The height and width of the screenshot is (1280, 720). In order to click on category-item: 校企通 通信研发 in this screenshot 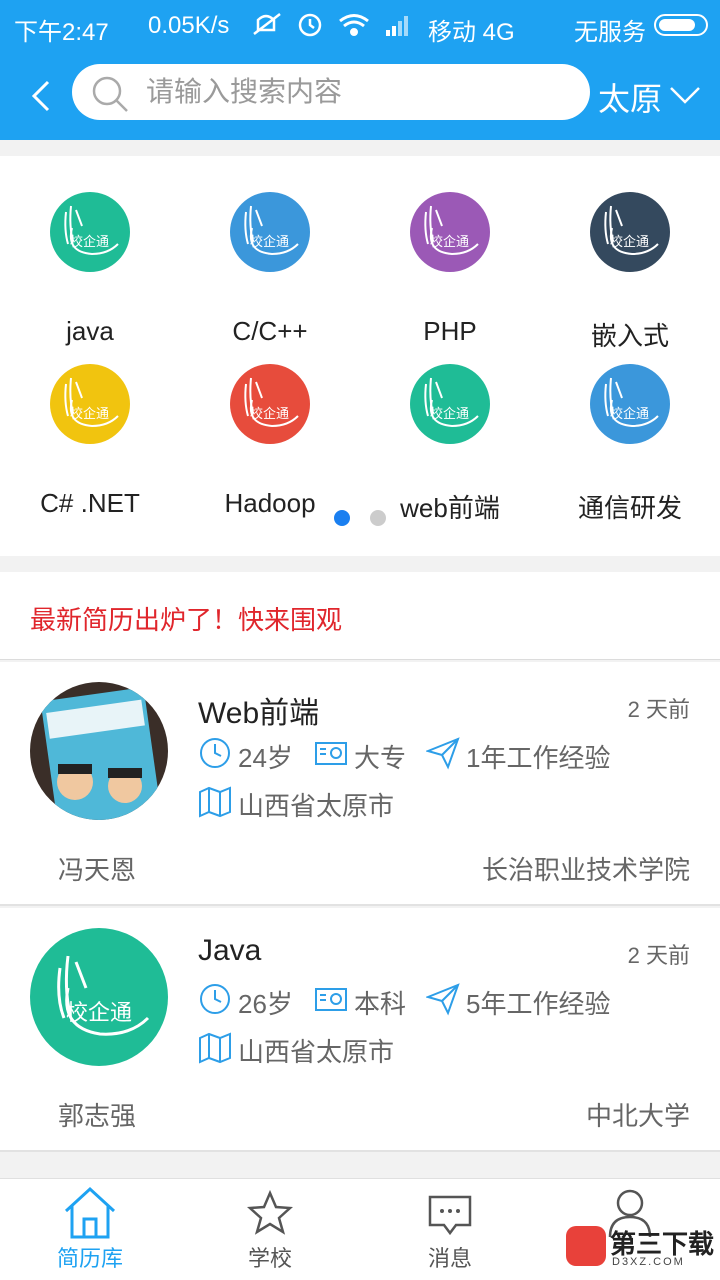, I will do `click(630, 443)`.